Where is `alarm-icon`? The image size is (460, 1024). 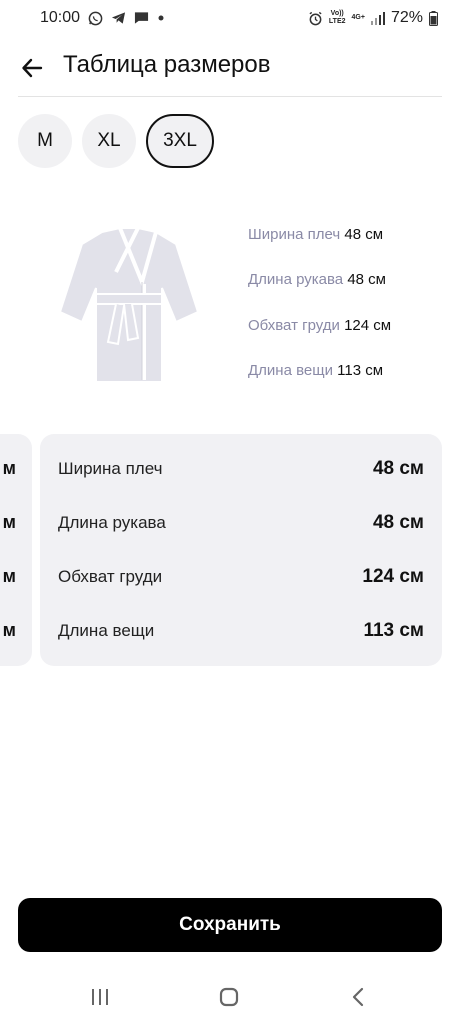 alarm-icon is located at coordinates (315, 18).